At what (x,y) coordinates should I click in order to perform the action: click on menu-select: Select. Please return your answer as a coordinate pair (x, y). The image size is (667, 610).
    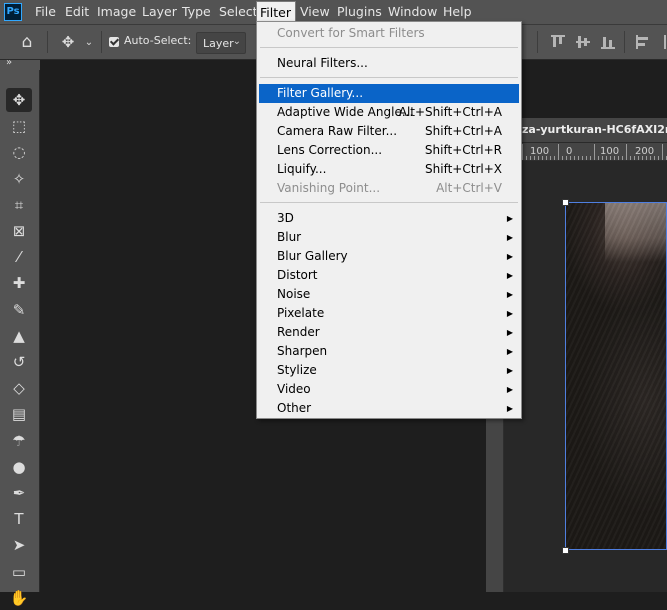
    Looking at the image, I should click on (238, 12).